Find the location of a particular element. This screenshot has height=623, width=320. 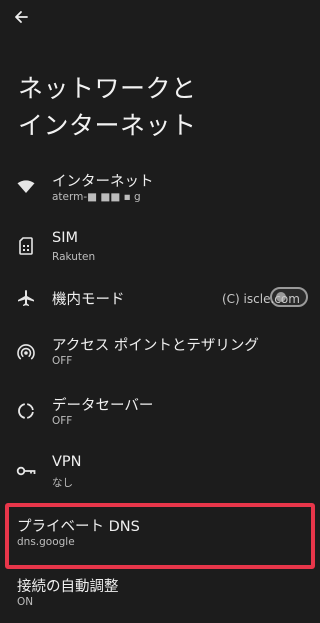

settings-item-summary: Rakuten is located at coordinates (74, 257).